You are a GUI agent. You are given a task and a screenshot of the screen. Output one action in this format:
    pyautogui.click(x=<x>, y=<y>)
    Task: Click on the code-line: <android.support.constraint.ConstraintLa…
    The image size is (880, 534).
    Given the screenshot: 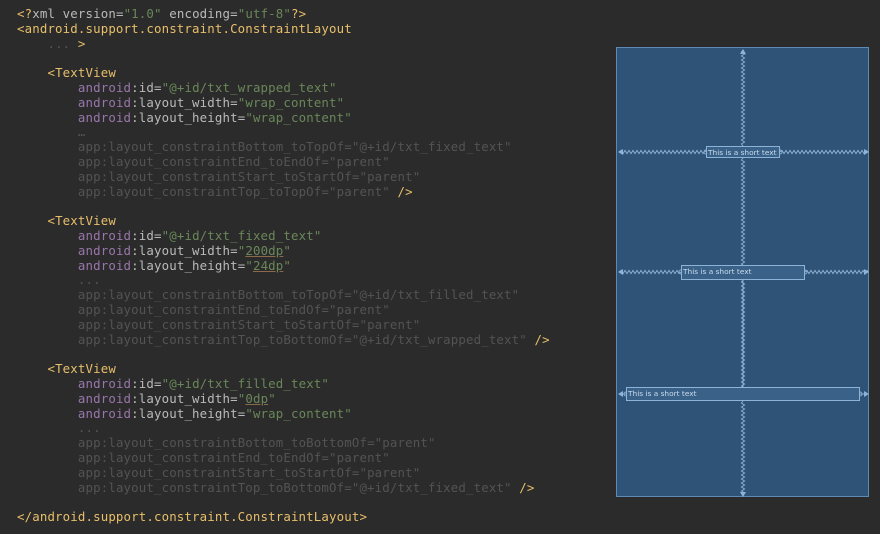 What is the action you would take?
    pyautogui.click(x=184, y=28)
    